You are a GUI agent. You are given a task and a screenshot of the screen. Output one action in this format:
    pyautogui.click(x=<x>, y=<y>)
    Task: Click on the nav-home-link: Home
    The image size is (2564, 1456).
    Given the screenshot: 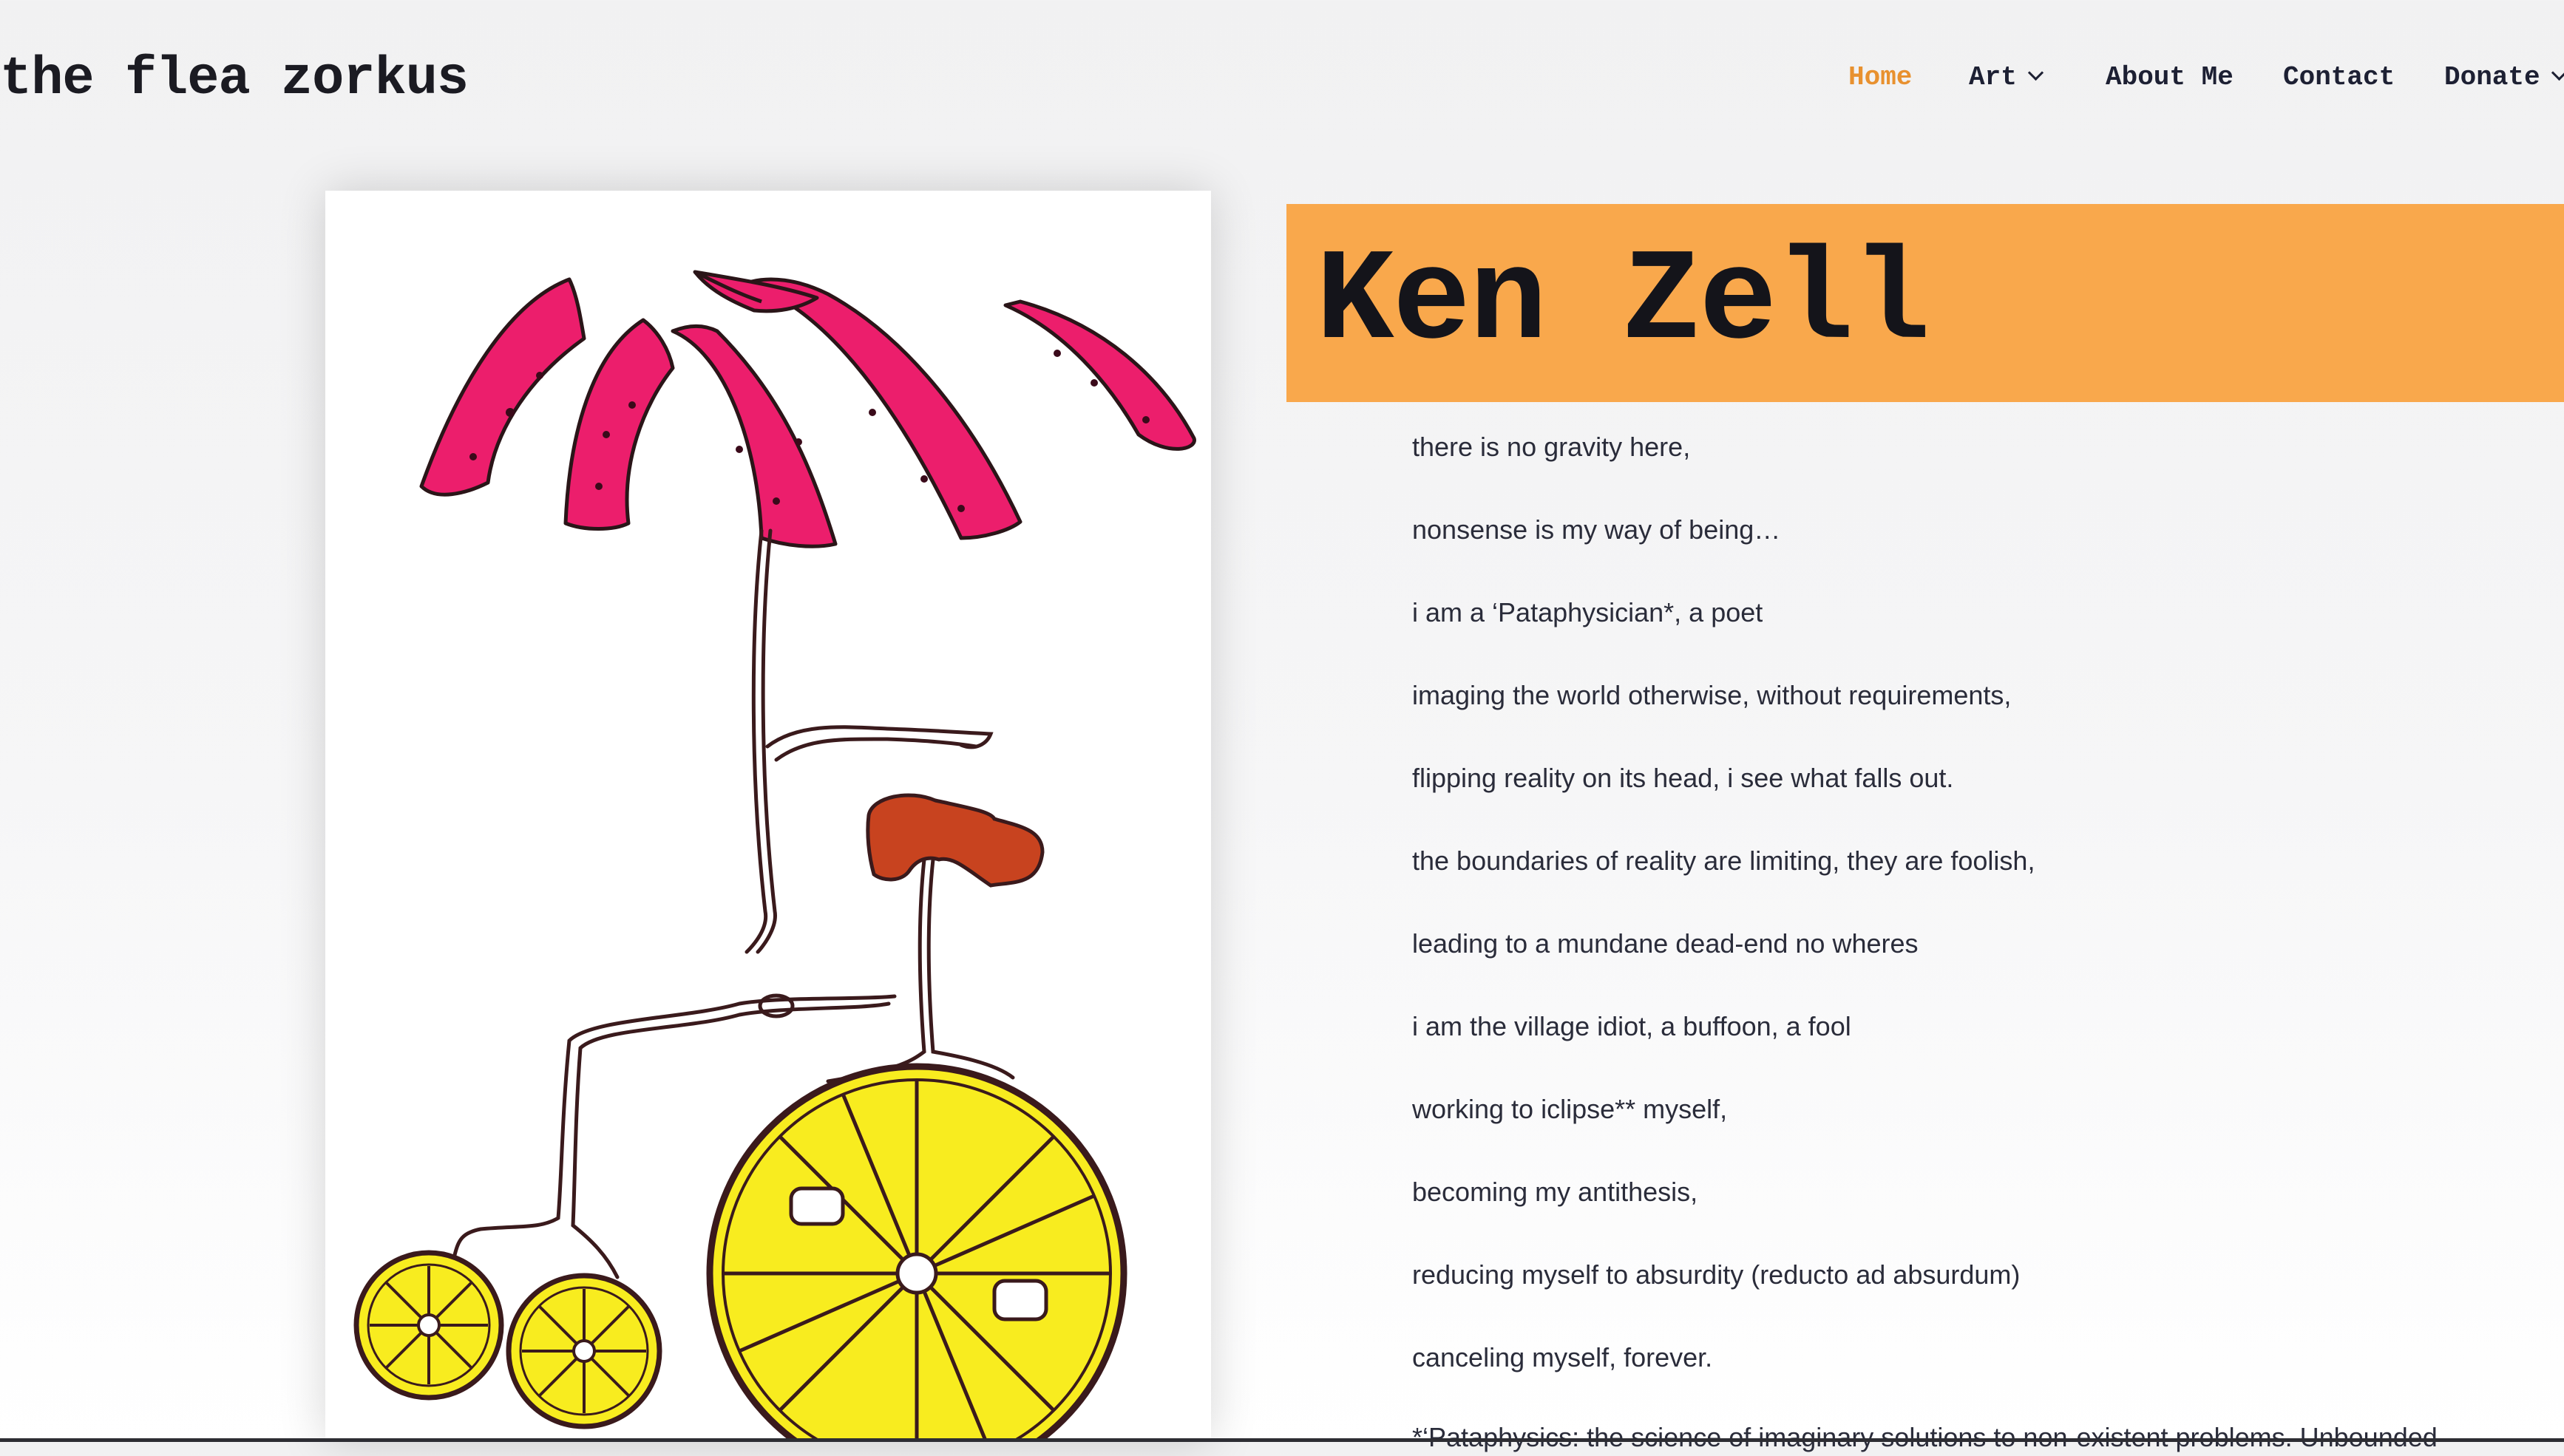 What is the action you would take?
    pyautogui.click(x=1880, y=77)
    